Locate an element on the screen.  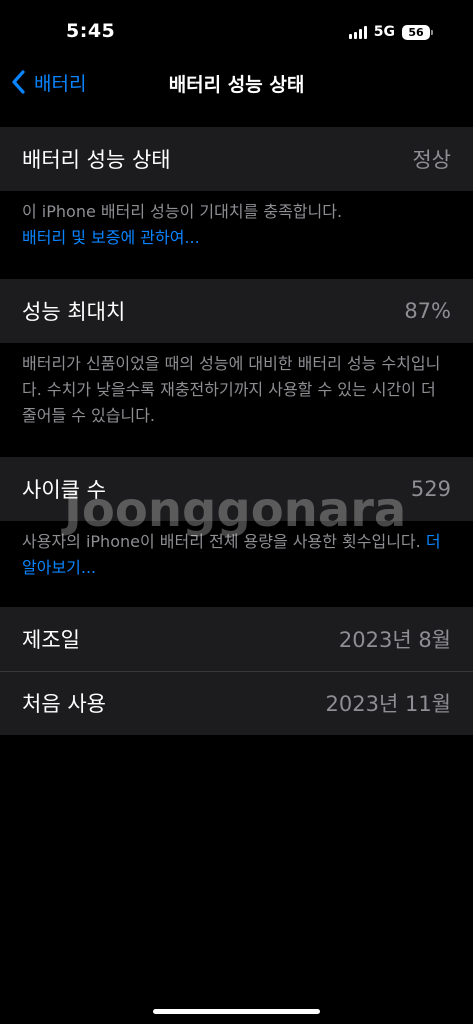
maximum-capacity-row: 성능 최대치 87% is located at coordinates (236, 311).